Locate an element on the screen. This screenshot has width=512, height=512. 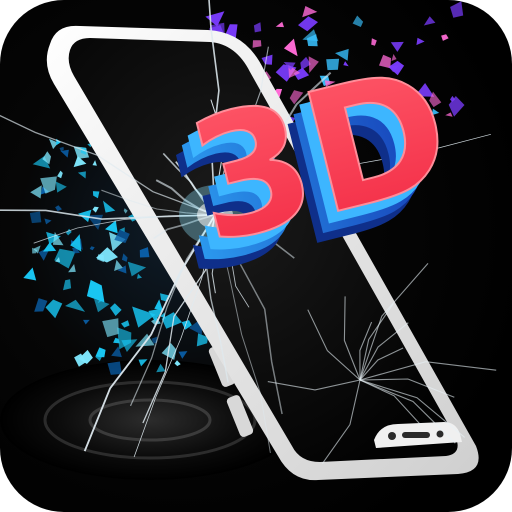
phone-speaker is located at coordinates (416, 435).